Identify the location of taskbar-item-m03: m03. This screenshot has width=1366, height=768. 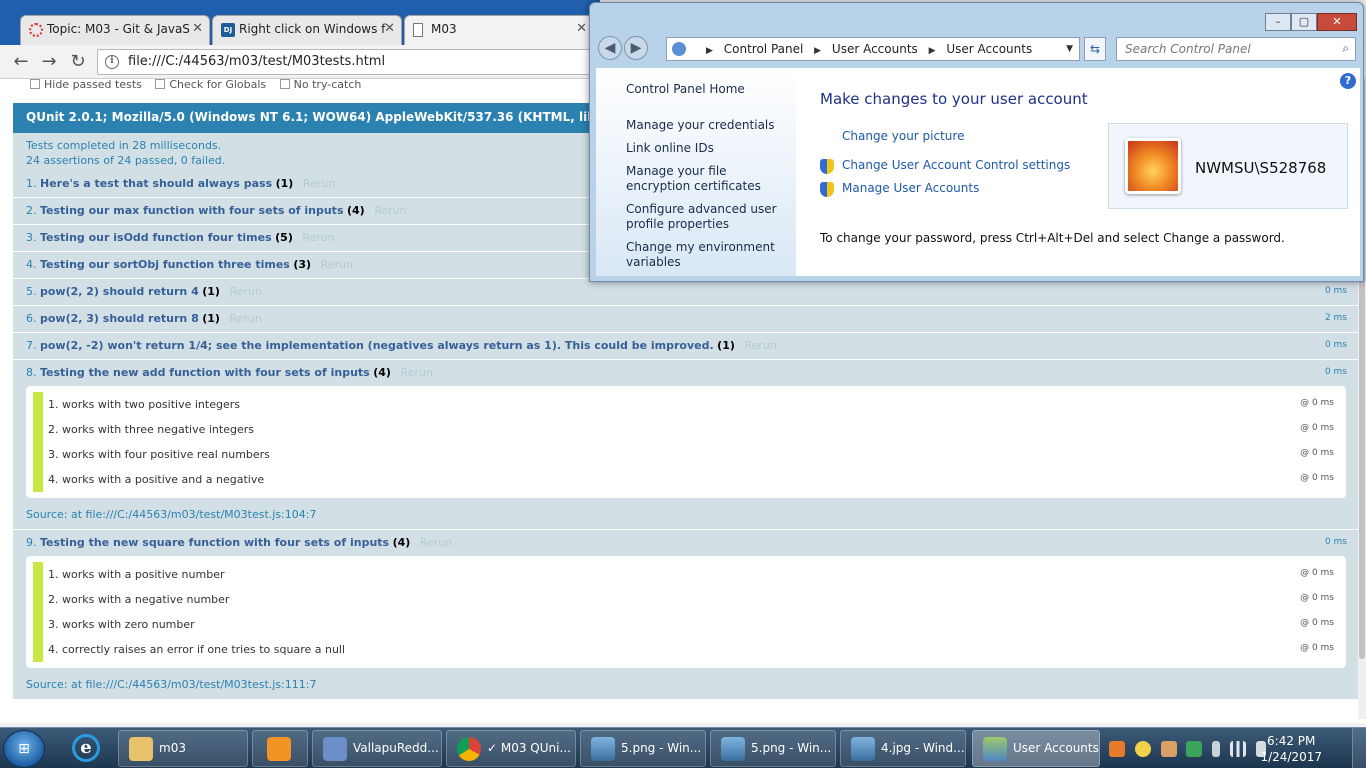
(183, 748).